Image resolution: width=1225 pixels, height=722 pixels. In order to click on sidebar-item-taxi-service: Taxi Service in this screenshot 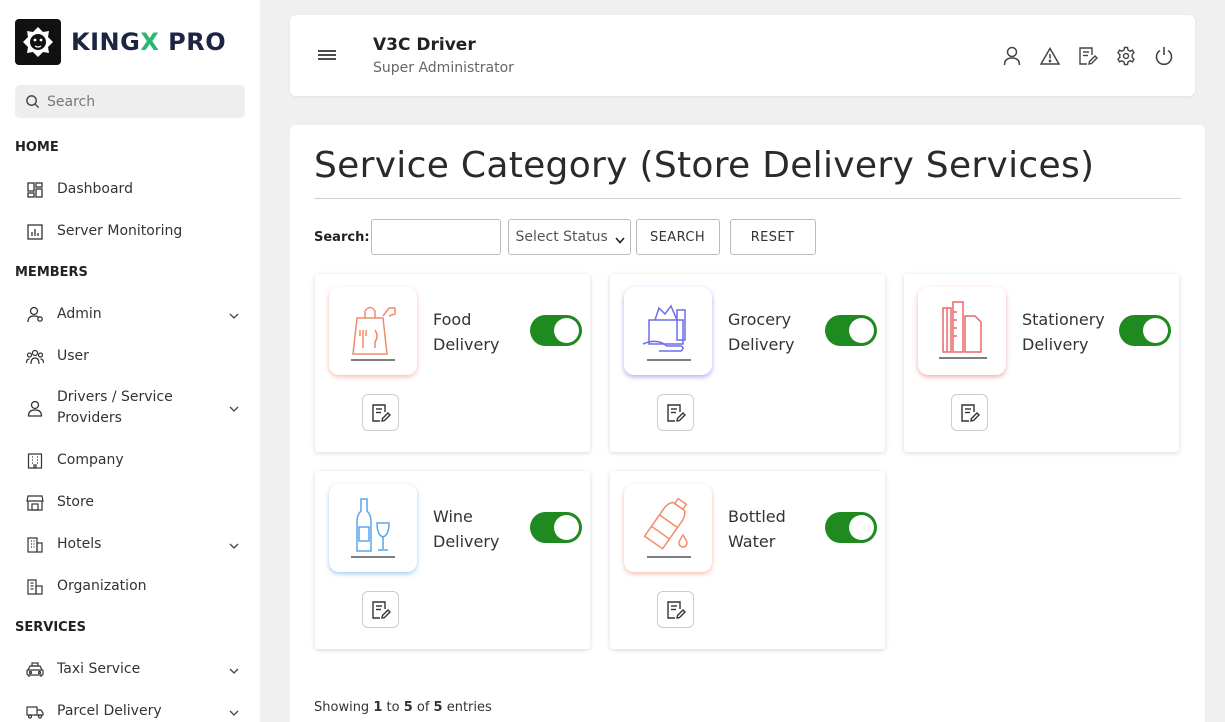, I will do `click(135, 669)`.